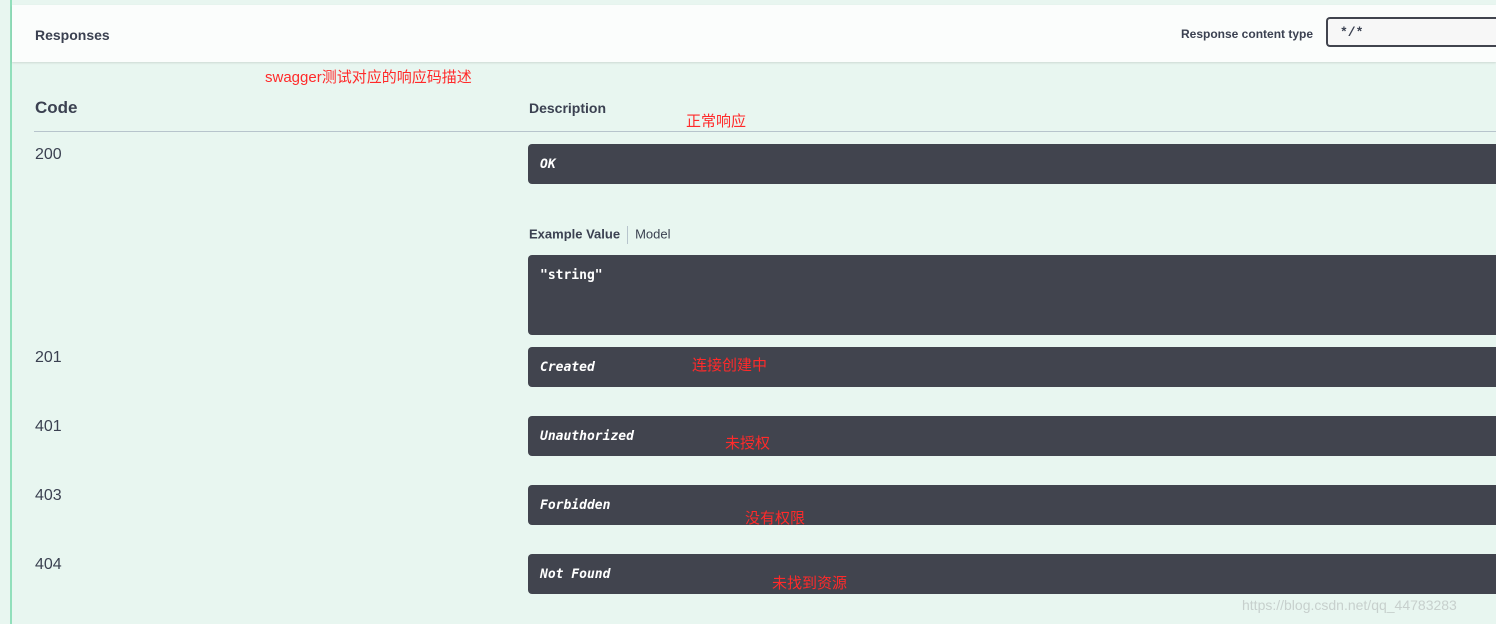  I want to click on column-header-code: Code, so click(56, 107).